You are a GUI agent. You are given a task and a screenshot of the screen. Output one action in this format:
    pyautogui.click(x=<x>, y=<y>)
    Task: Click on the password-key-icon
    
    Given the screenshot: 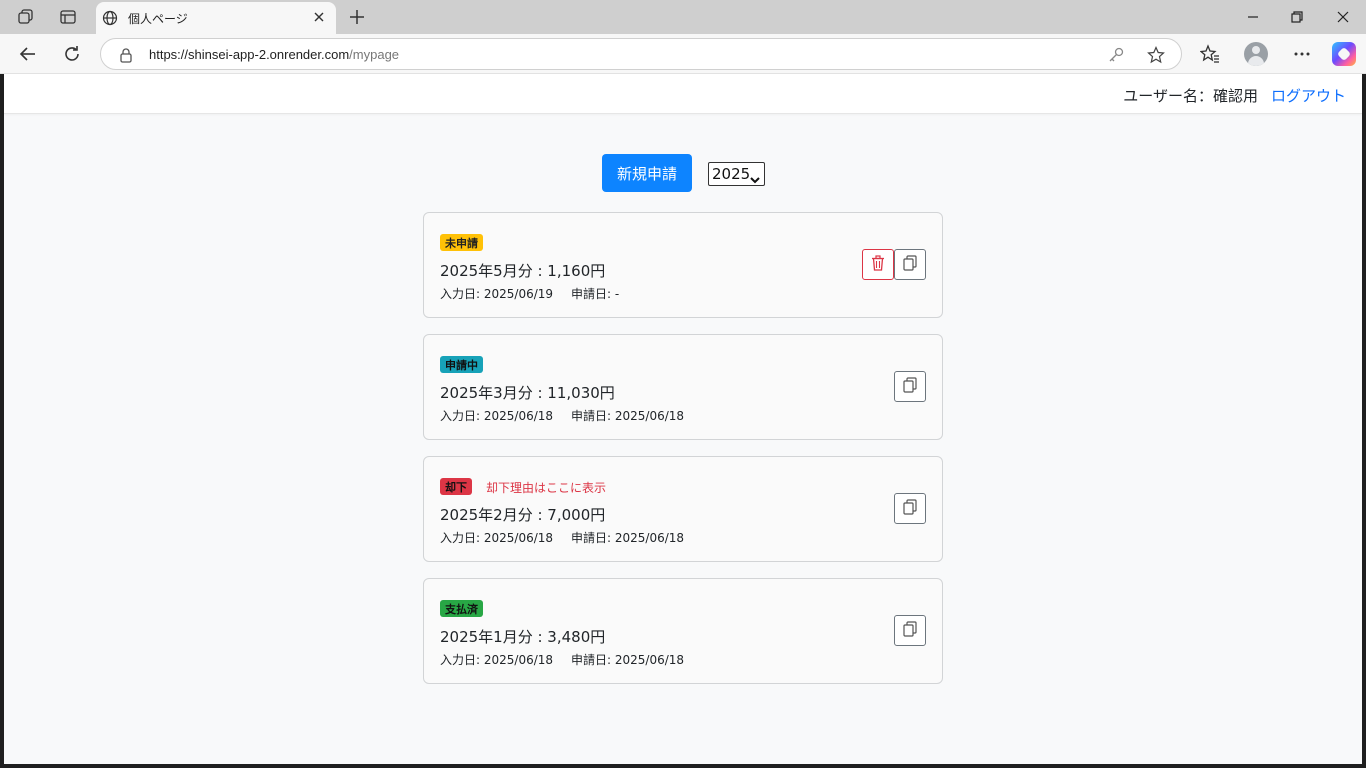 What is the action you would take?
    pyautogui.click(x=1116, y=55)
    